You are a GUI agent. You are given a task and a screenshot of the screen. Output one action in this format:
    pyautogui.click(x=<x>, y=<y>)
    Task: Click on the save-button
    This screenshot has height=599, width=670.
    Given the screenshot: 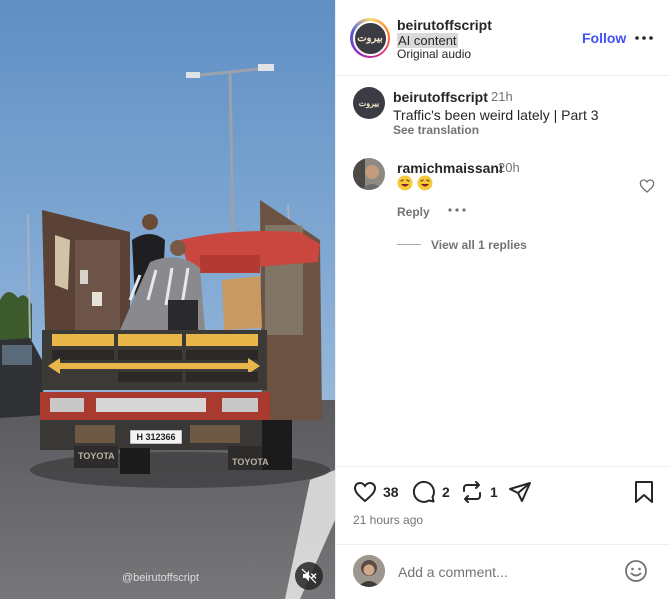 What is the action you would take?
    pyautogui.click(x=644, y=492)
    